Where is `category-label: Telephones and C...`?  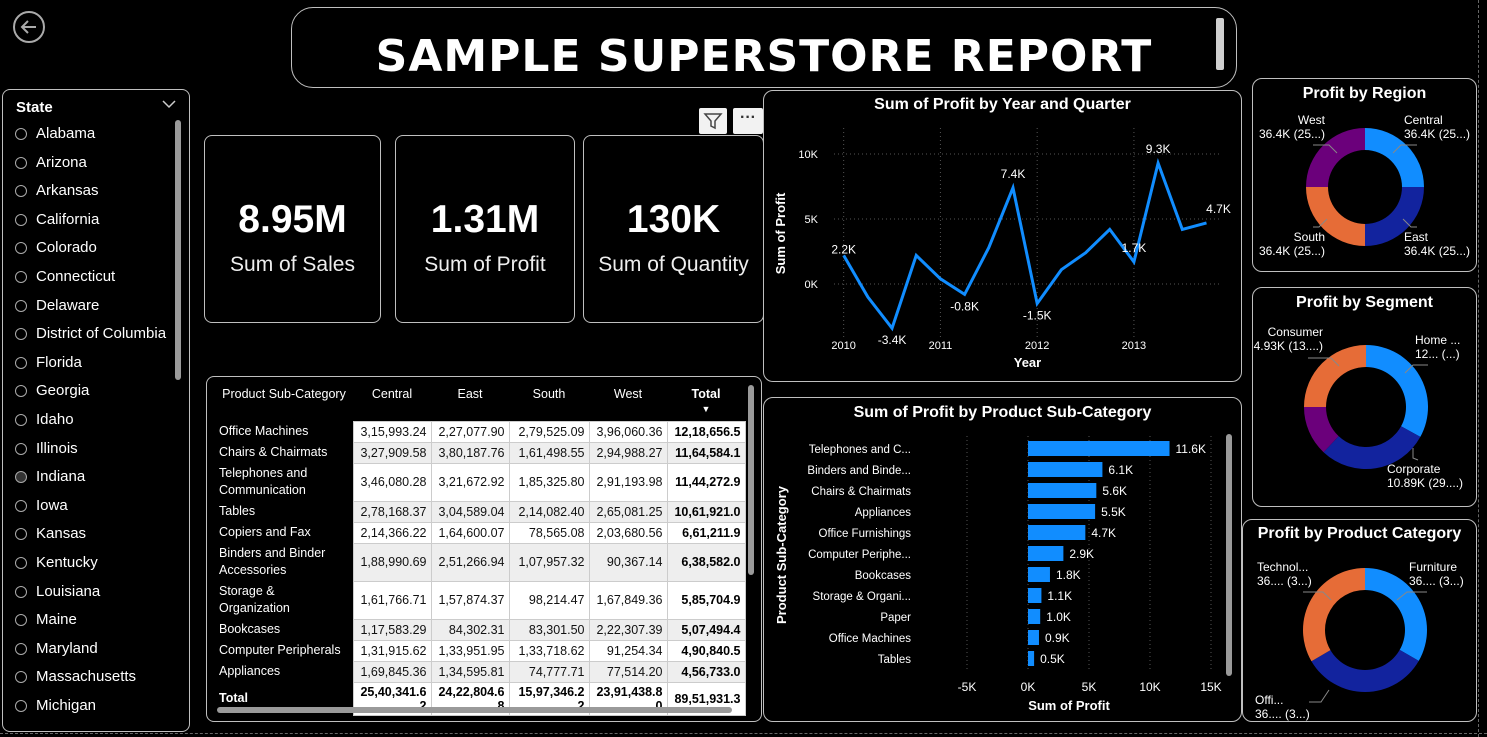
category-label: Telephones and C... is located at coordinates (860, 450).